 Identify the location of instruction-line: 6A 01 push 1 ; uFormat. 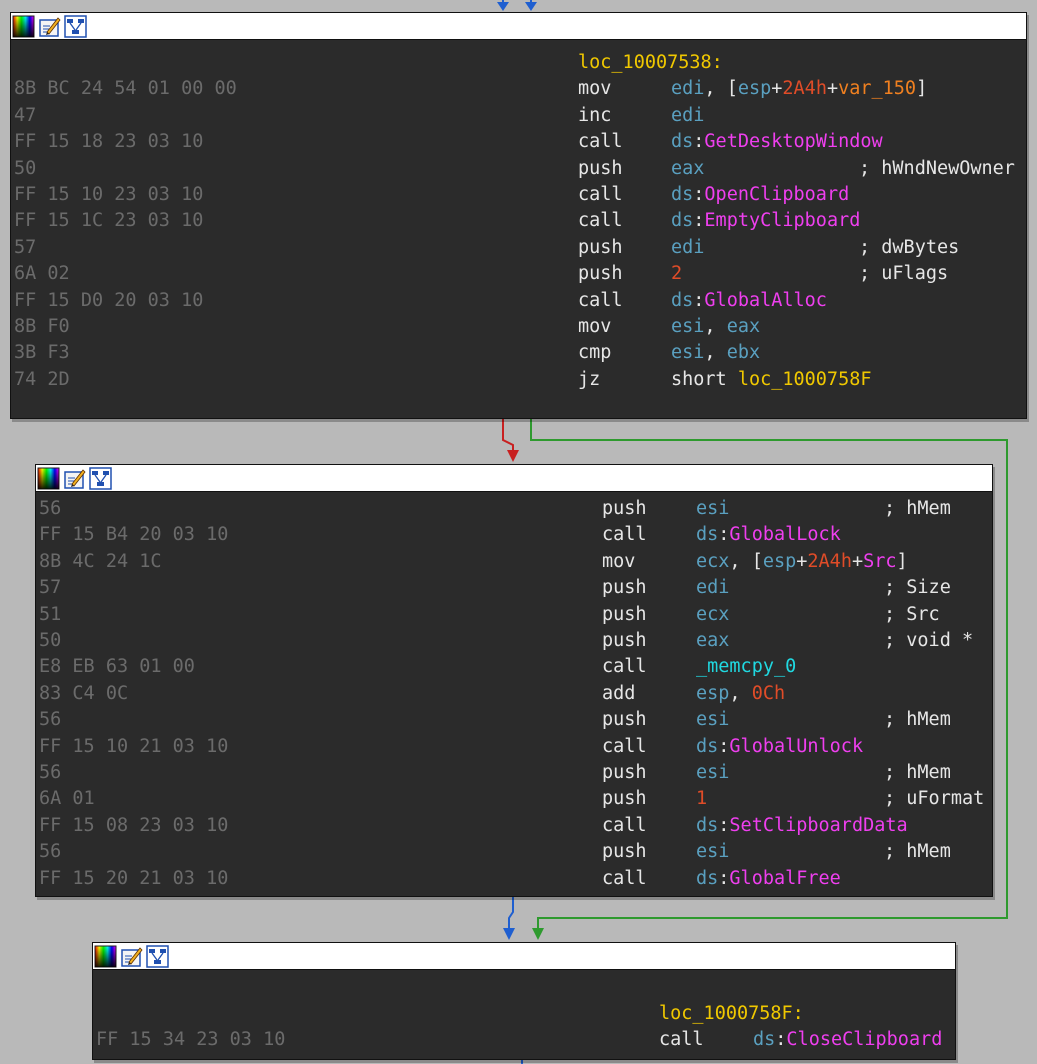
(514, 799).